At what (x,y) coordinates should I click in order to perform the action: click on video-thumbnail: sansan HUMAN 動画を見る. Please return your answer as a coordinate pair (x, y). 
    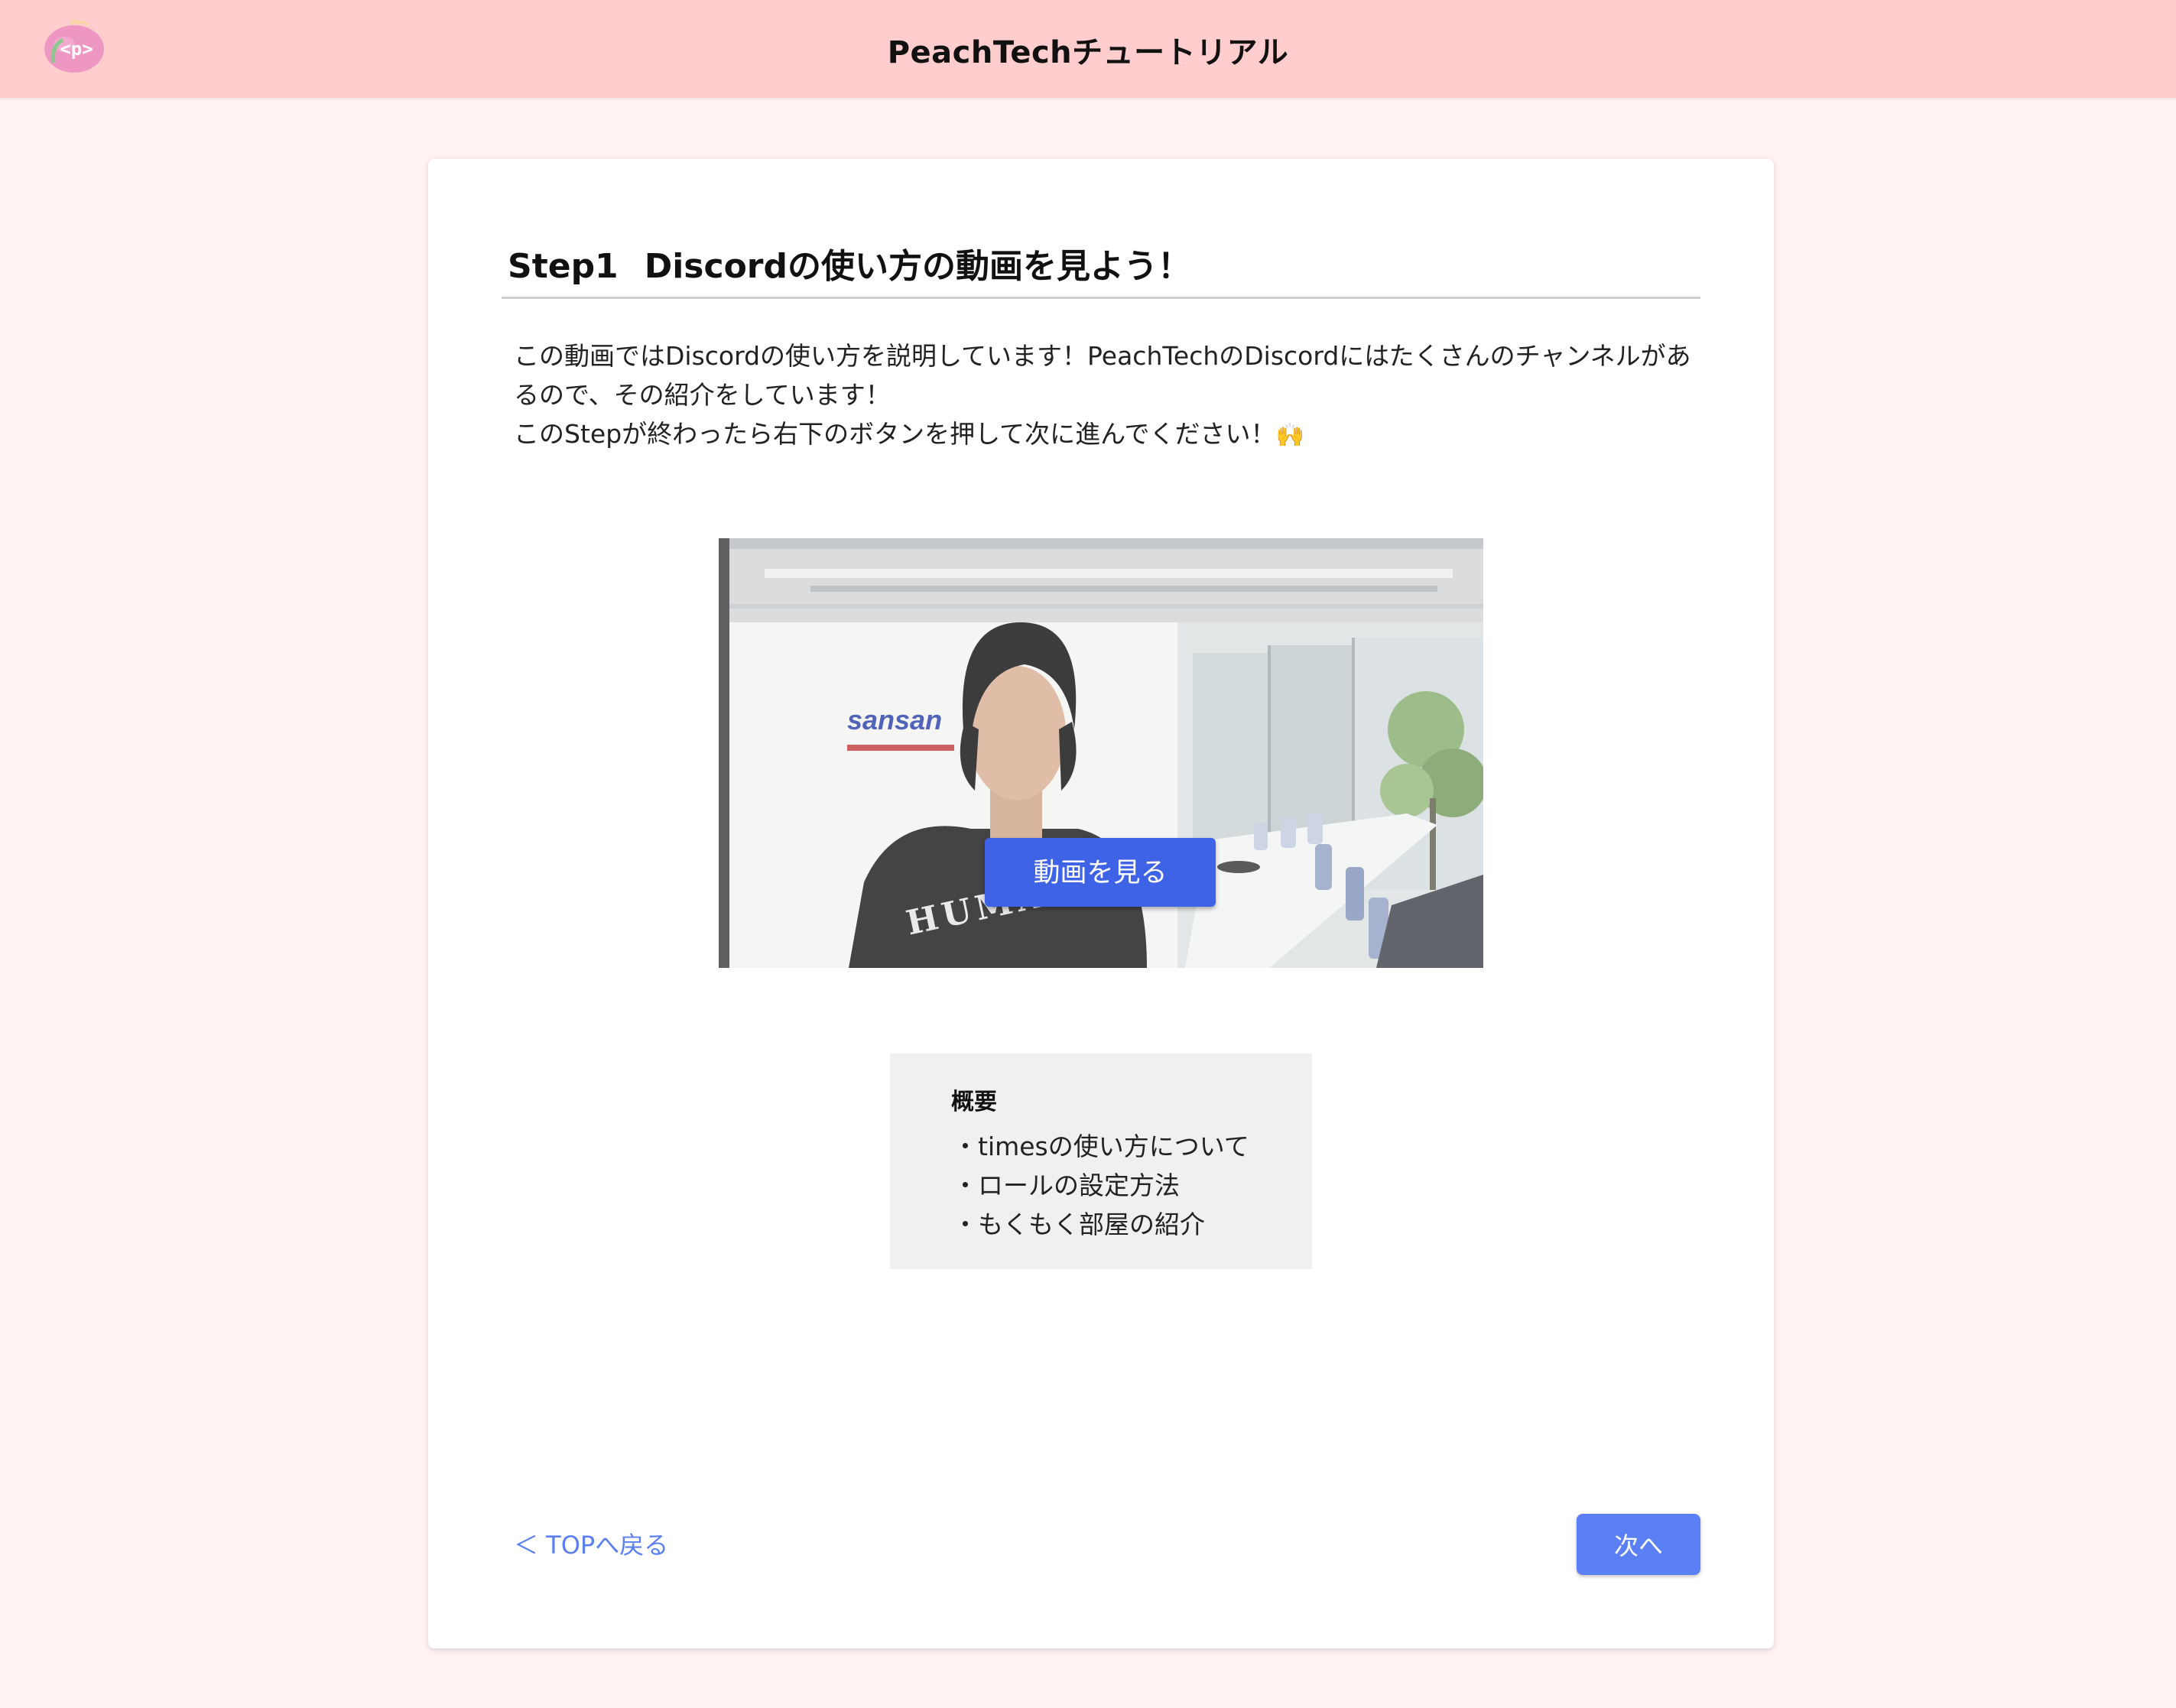
    Looking at the image, I should click on (1101, 753).